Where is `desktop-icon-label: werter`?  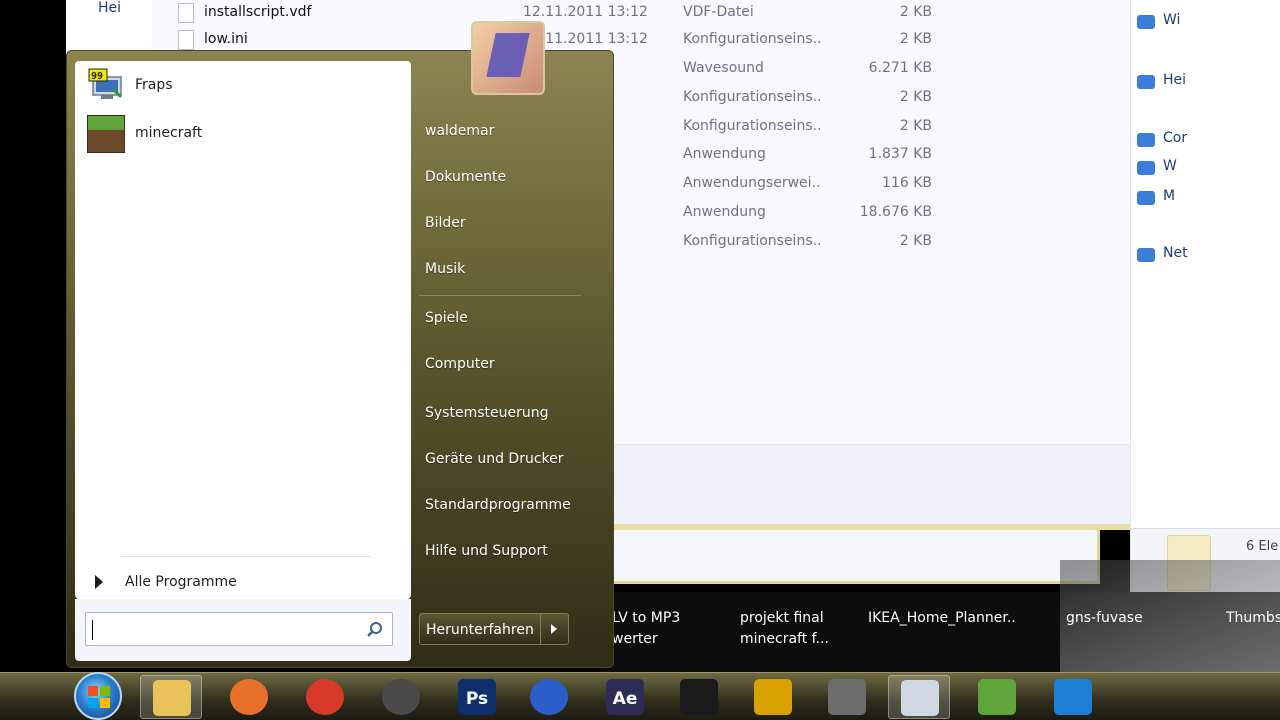 desktop-icon-label: werter is located at coordinates (635, 639).